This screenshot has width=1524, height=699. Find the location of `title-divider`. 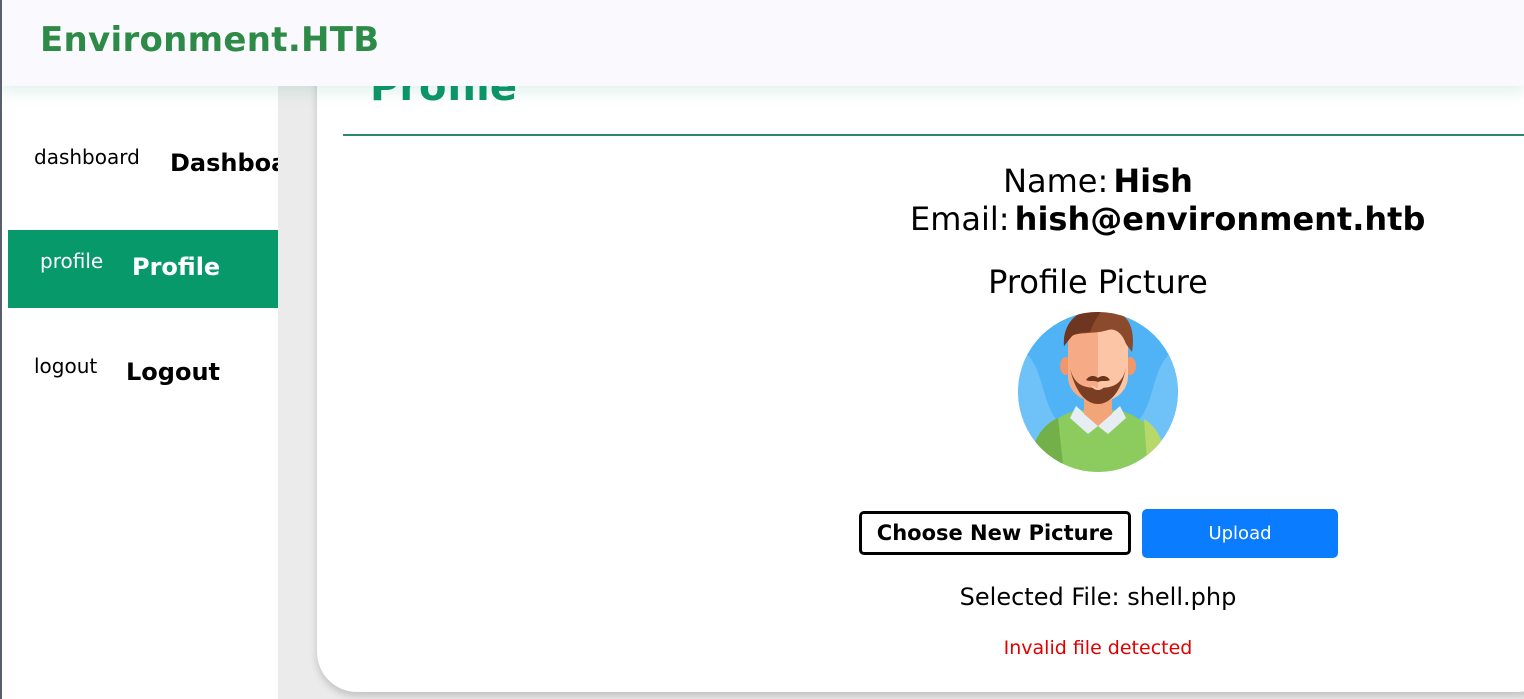

title-divider is located at coordinates (933, 135).